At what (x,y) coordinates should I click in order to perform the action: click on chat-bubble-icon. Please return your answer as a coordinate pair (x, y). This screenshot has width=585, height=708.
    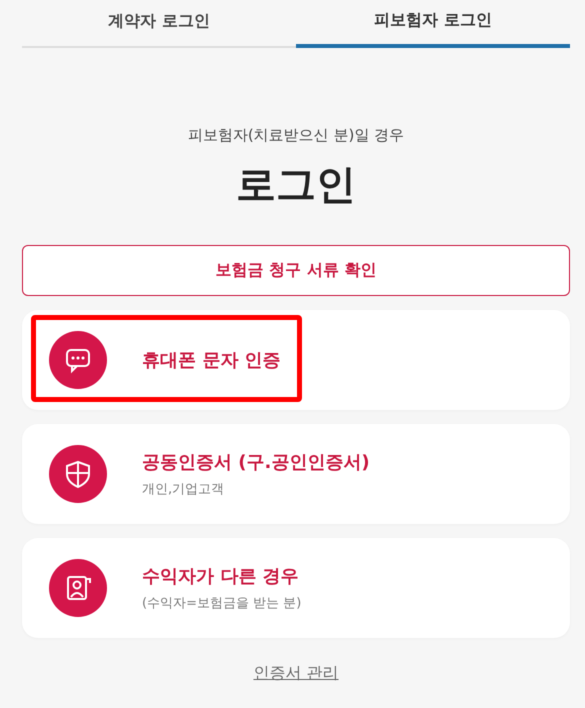
    Looking at the image, I should click on (78, 360).